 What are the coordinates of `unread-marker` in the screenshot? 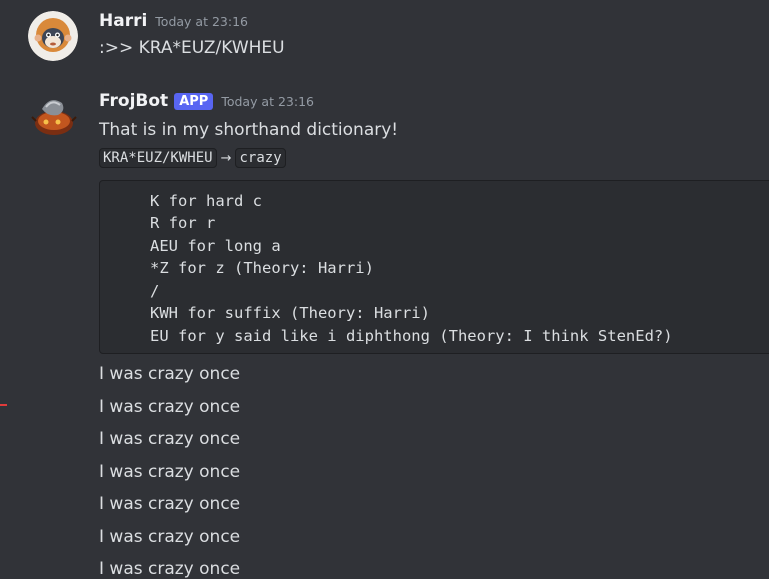 It's located at (3, 405).